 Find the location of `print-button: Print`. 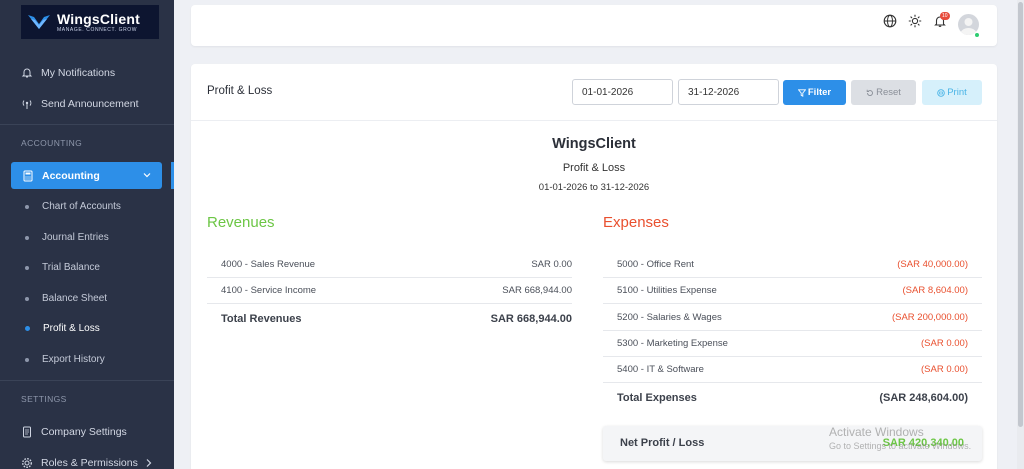

print-button: Print is located at coordinates (952, 92).